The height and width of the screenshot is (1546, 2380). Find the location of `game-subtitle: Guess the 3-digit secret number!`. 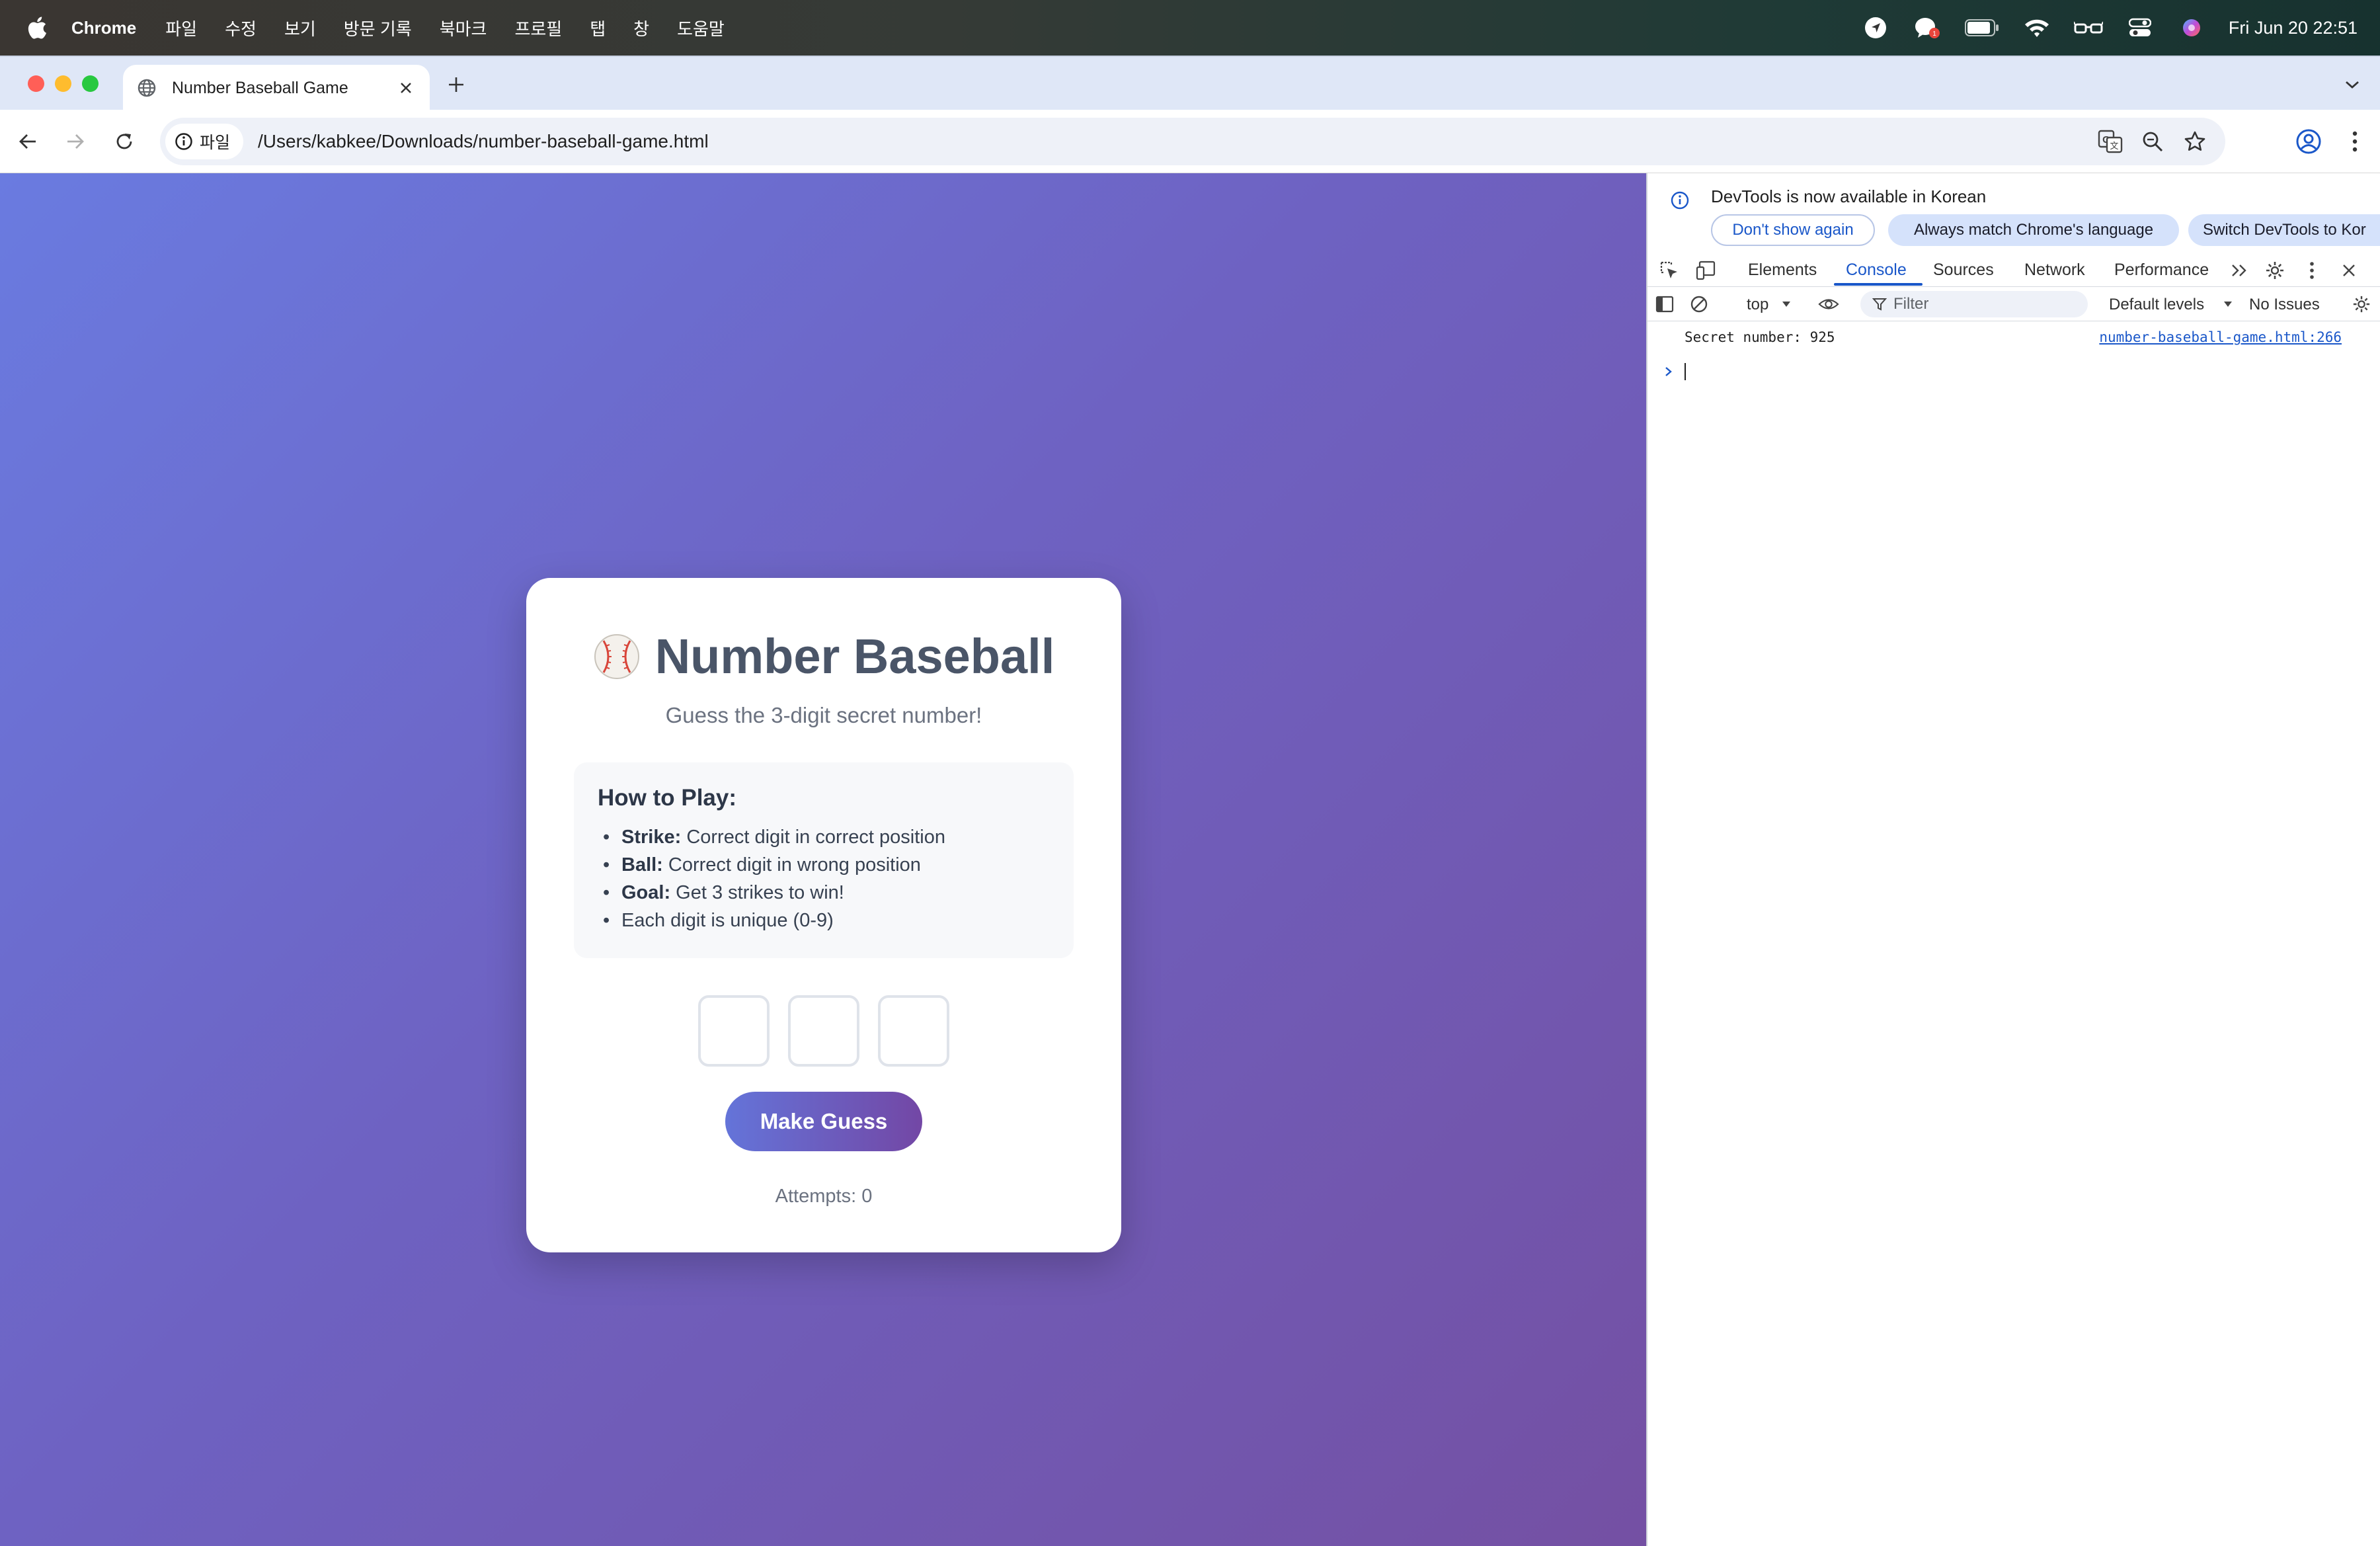

game-subtitle: Guess the 3-digit secret number! is located at coordinates (823, 715).